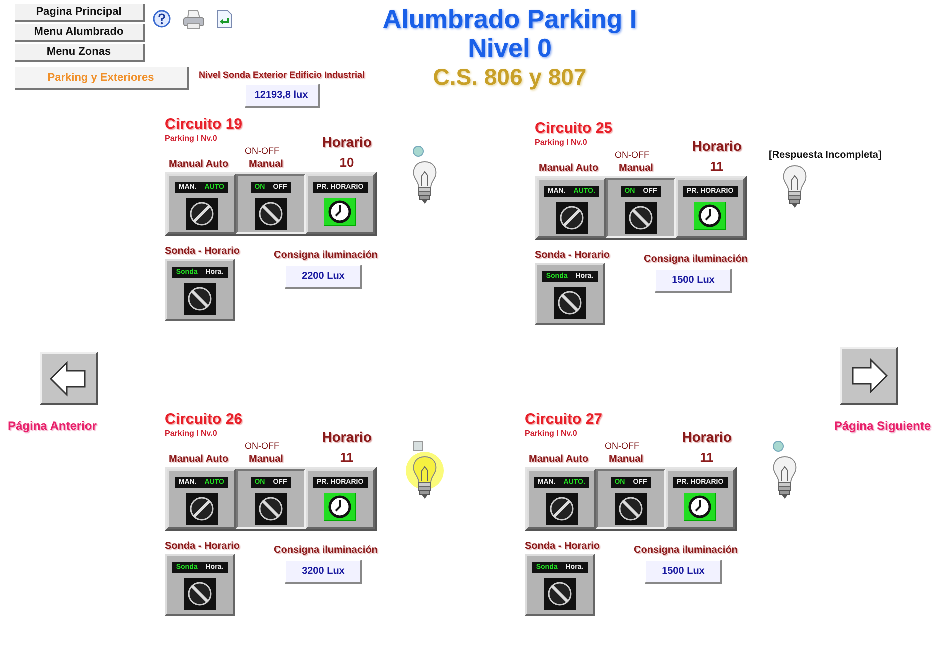 This screenshot has height=655, width=933. Describe the element at coordinates (882, 426) in the screenshot. I see `page-link: Página Siguiente` at that location.